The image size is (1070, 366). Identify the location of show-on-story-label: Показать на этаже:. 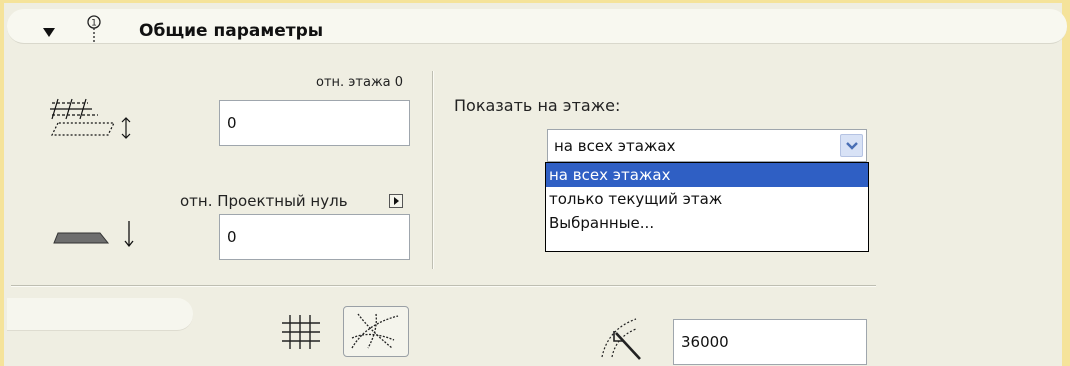
(537, 105).